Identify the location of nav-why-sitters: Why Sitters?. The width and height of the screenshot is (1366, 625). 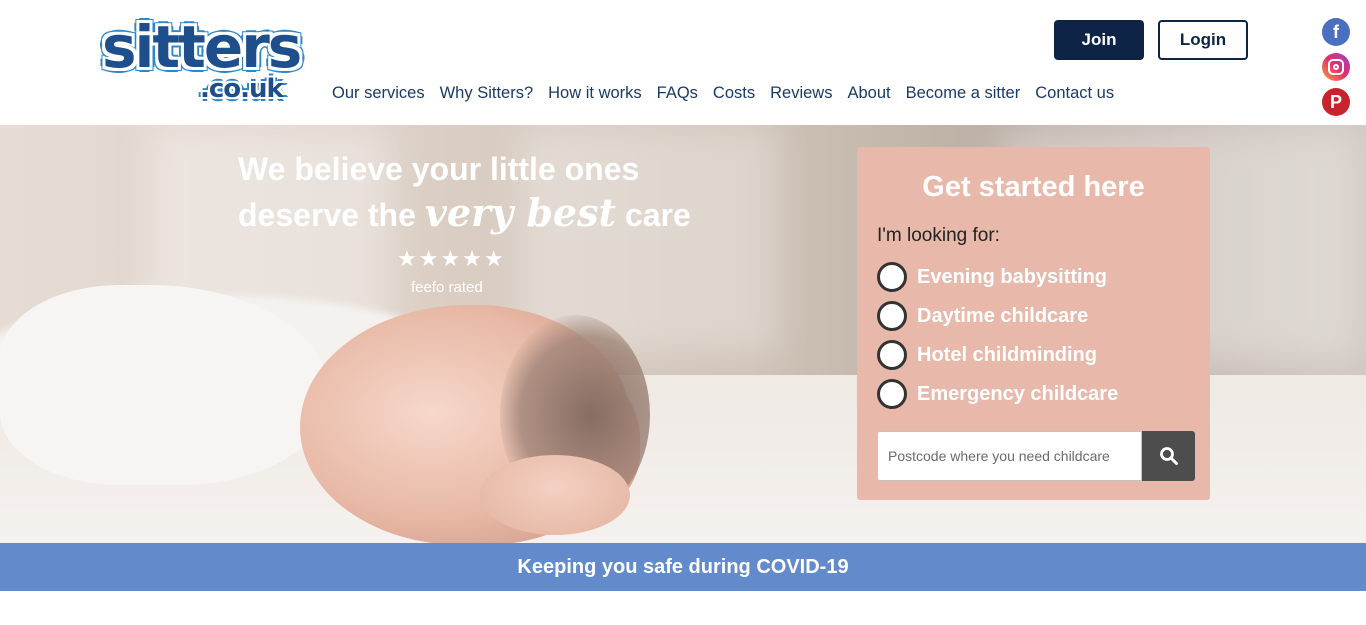
(487, 93).